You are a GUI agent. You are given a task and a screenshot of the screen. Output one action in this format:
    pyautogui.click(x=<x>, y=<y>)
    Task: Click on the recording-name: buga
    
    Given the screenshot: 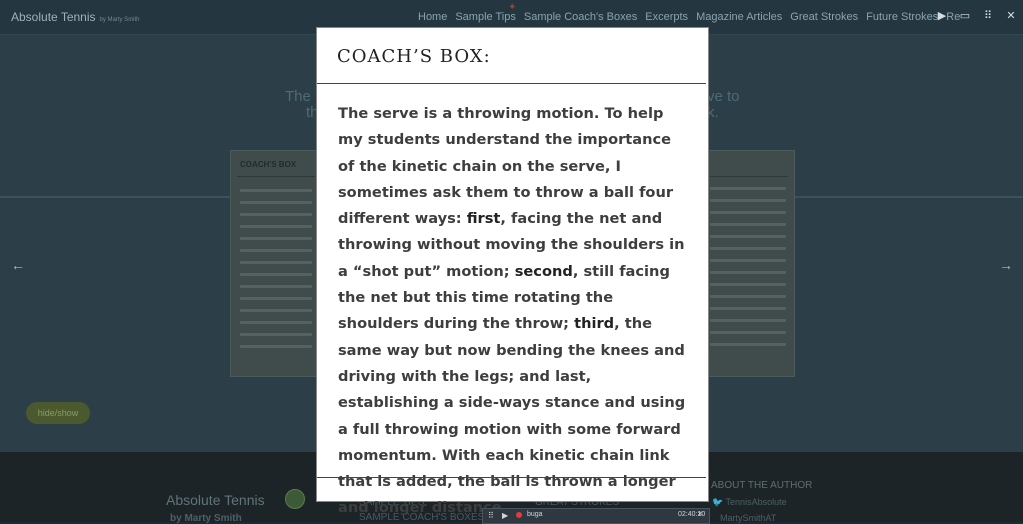 What is the action you would take?
    pyautogui.click(x=535, y=514)
    